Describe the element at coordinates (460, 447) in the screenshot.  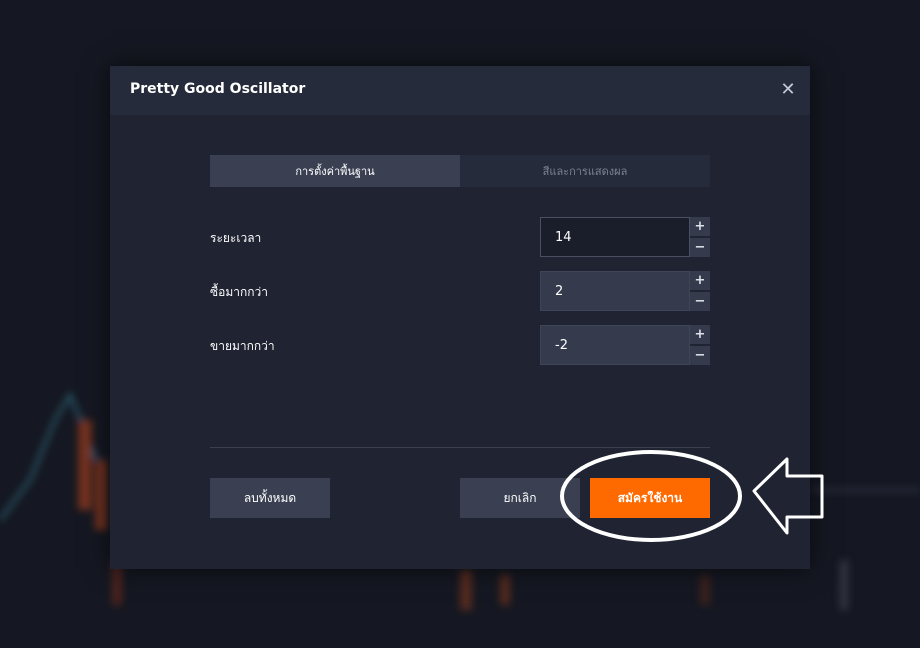
I see `footer-divider` at that location.